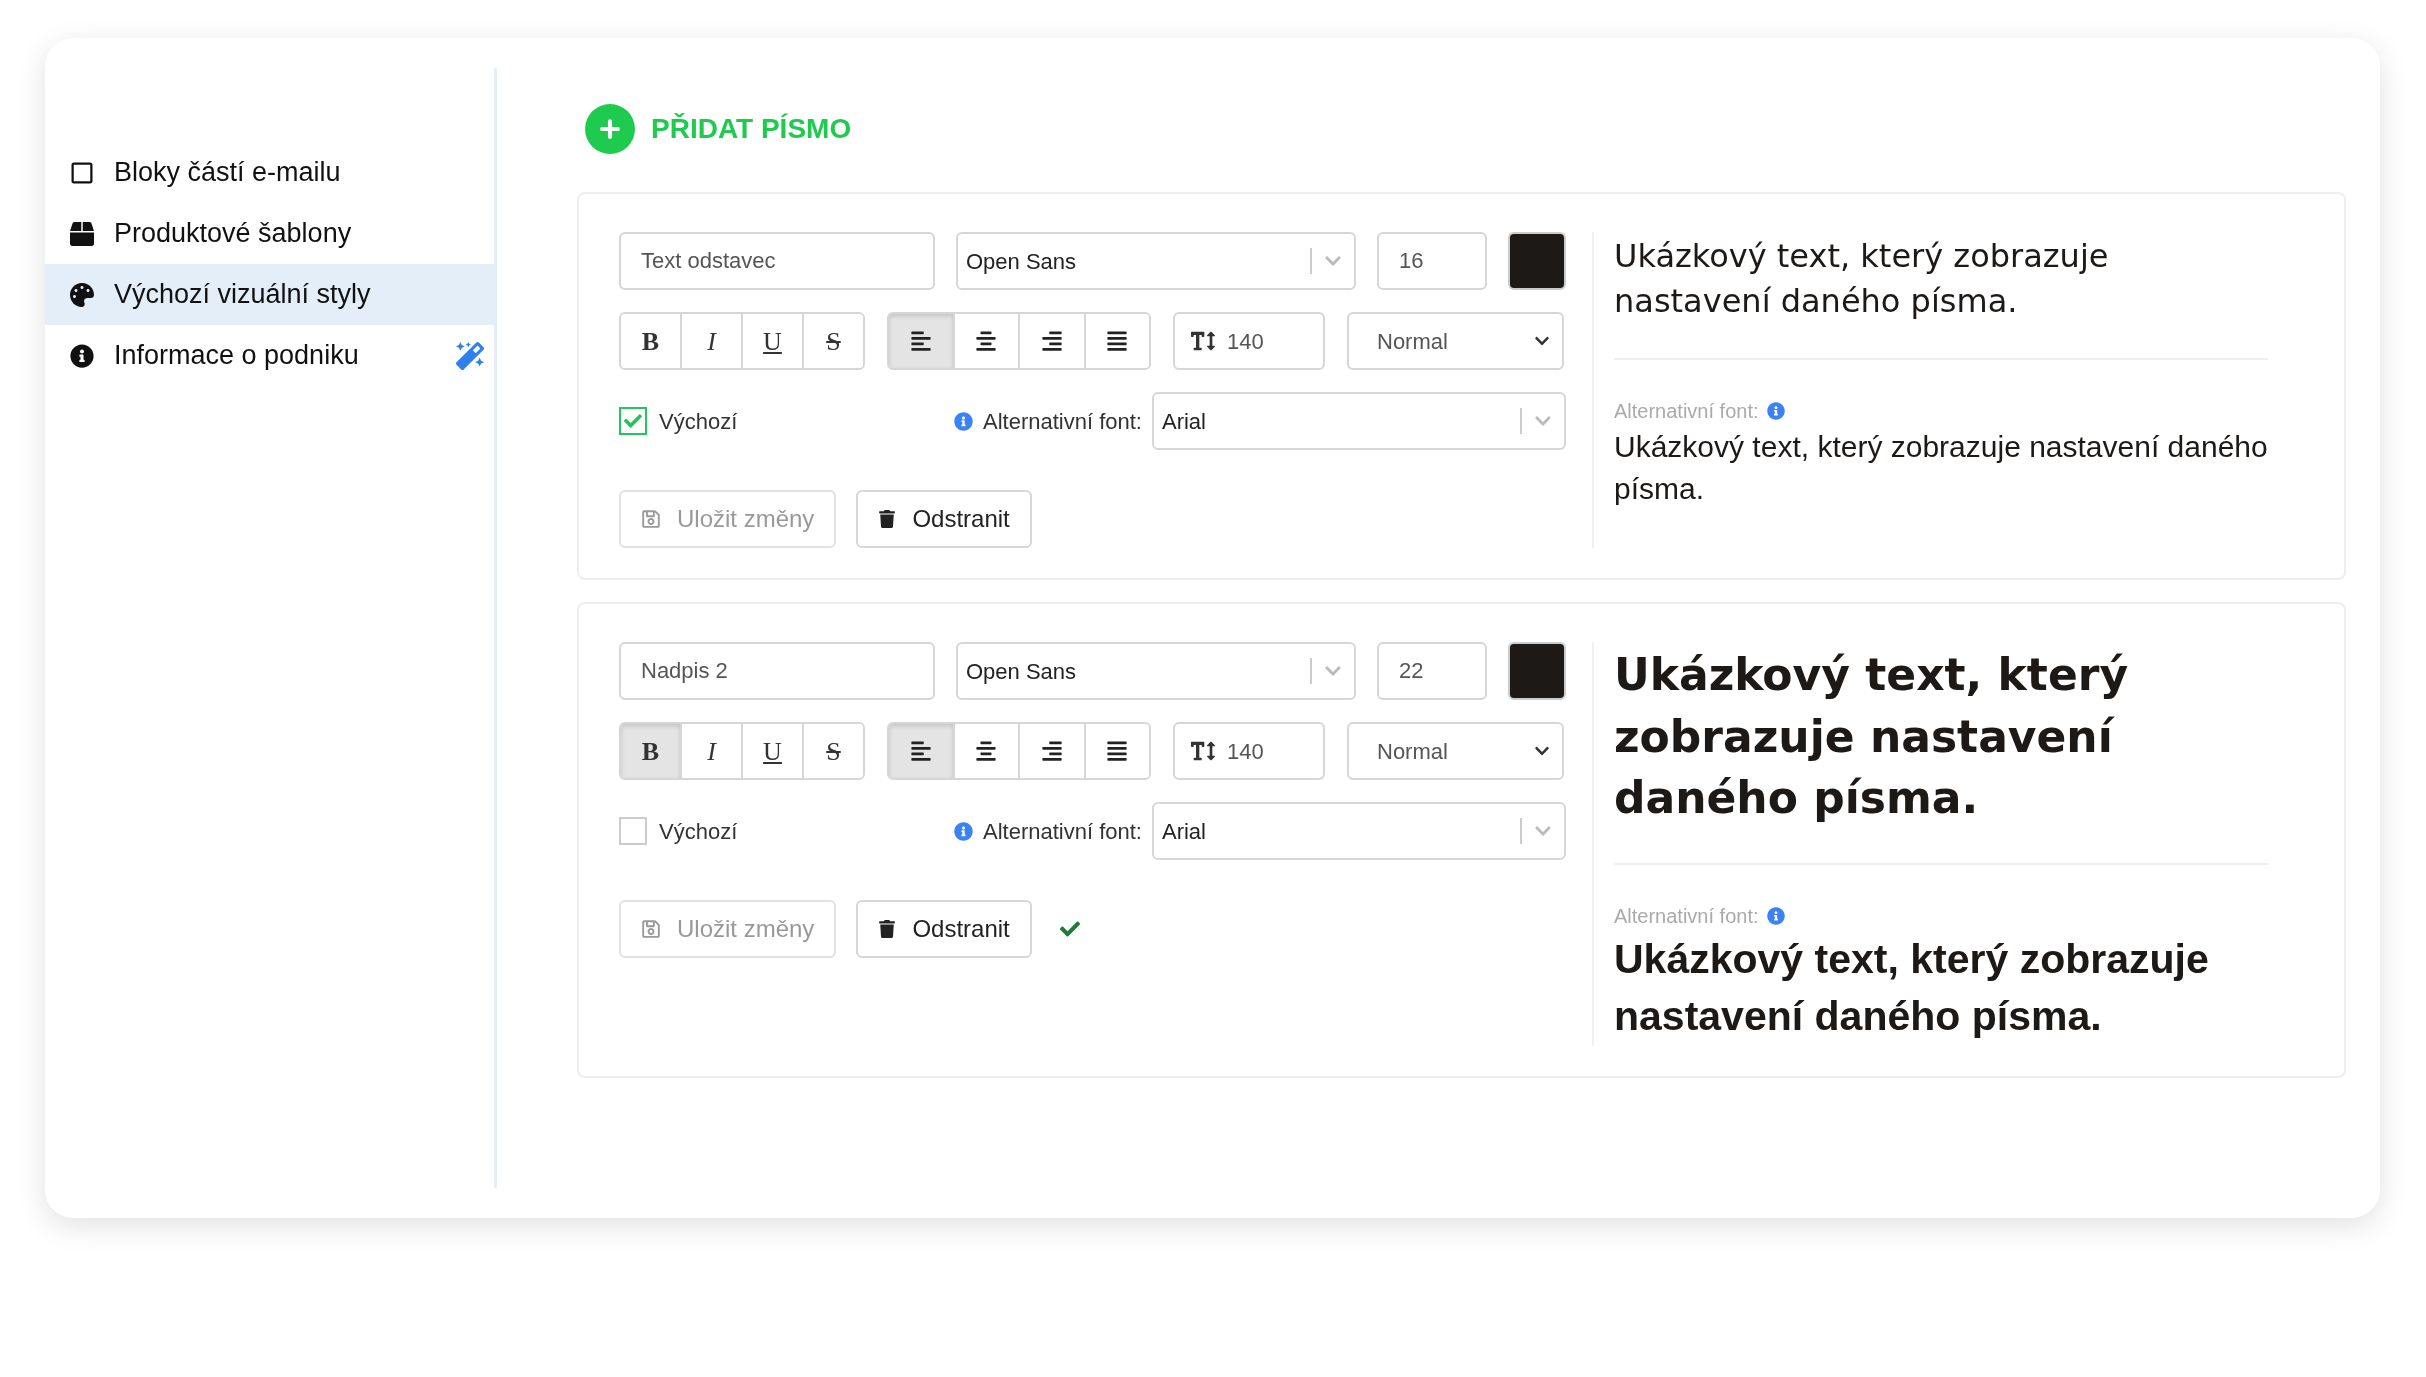  Describe the element at coordinates (470, 355) in the screenshot. I see `magic-wand-icon` at that location.